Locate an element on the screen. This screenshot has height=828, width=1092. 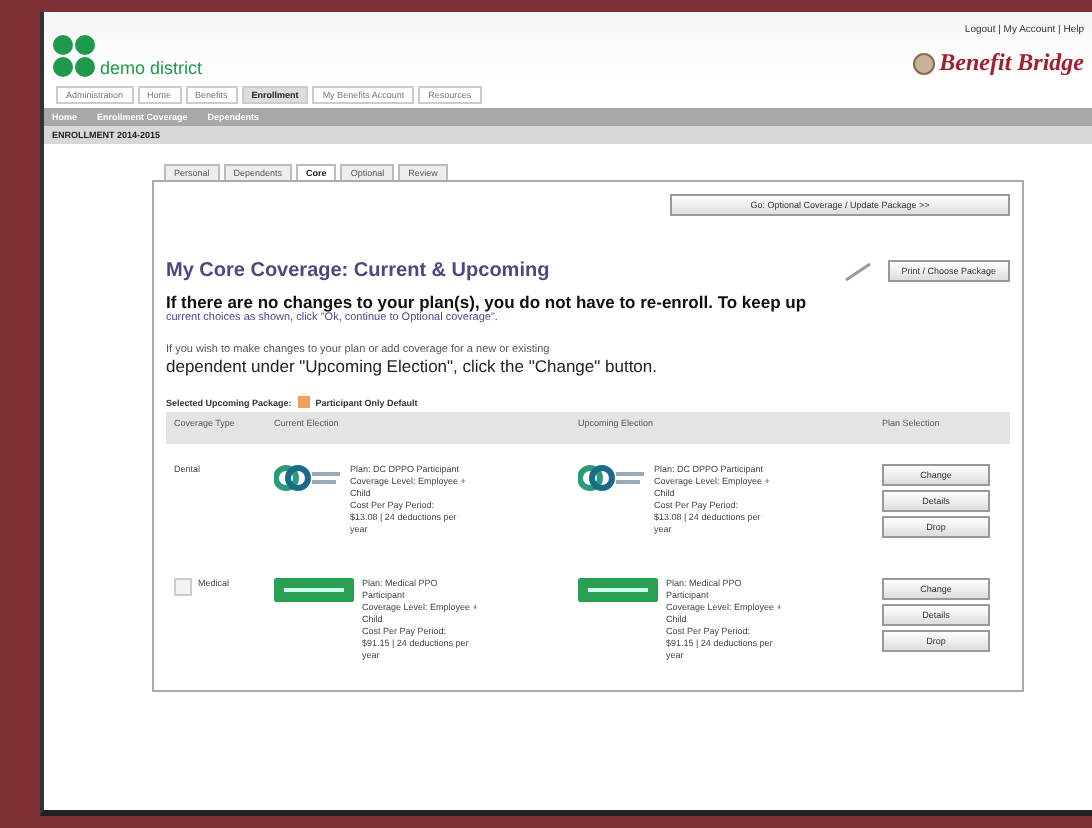
logo-icon is located at coordinates (74, 56).